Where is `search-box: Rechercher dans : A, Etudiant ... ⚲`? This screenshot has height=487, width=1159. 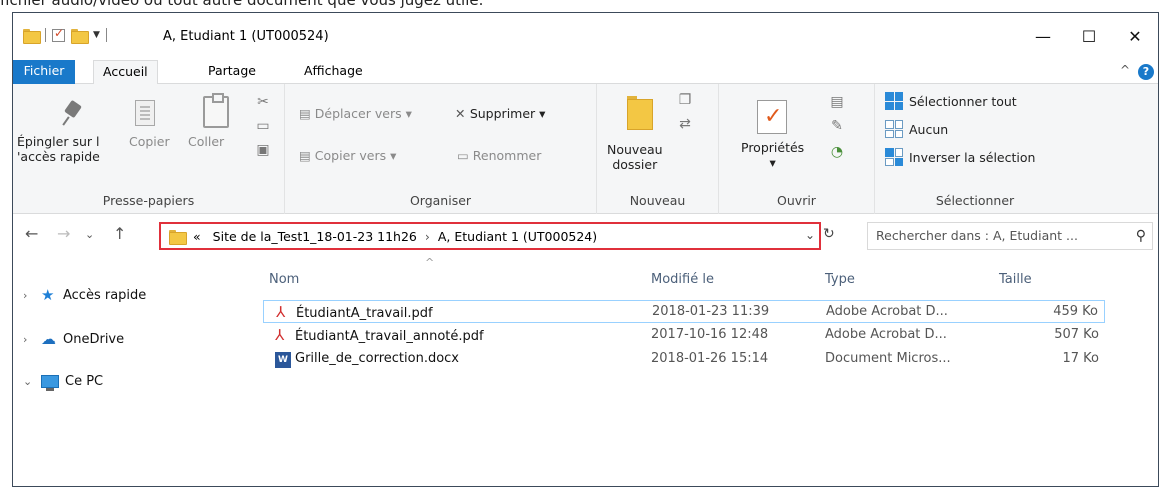 search-box: Rechercher dans : A, Etudiant ... ⚲ is located at coordinates (1010, 236).